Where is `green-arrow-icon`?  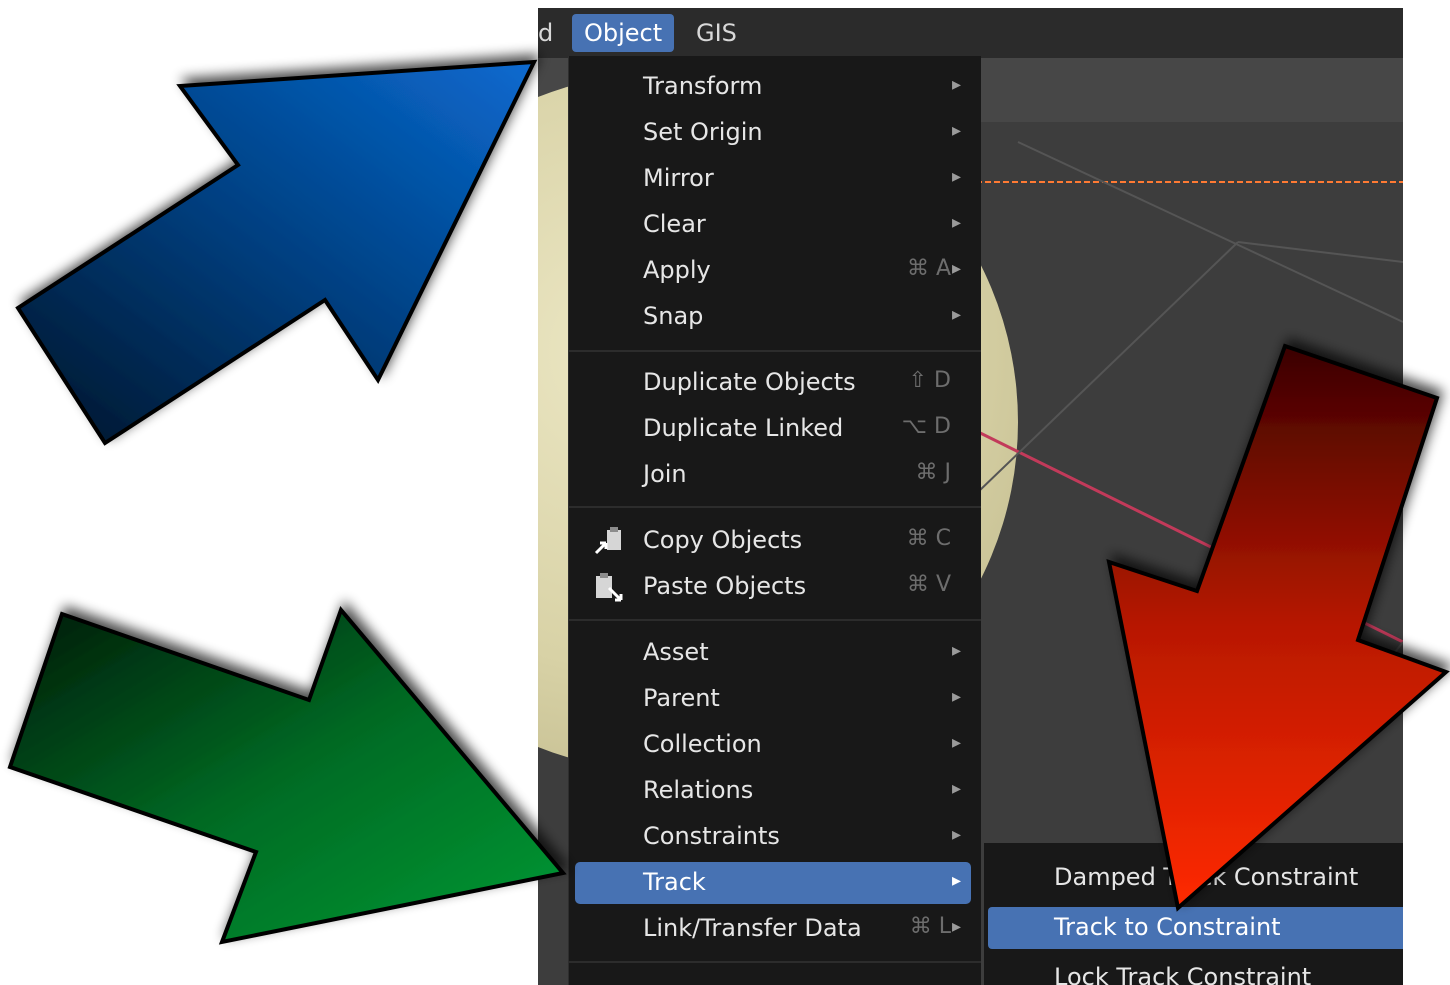 green-arrow-icon is located at coordinates (287, 775).